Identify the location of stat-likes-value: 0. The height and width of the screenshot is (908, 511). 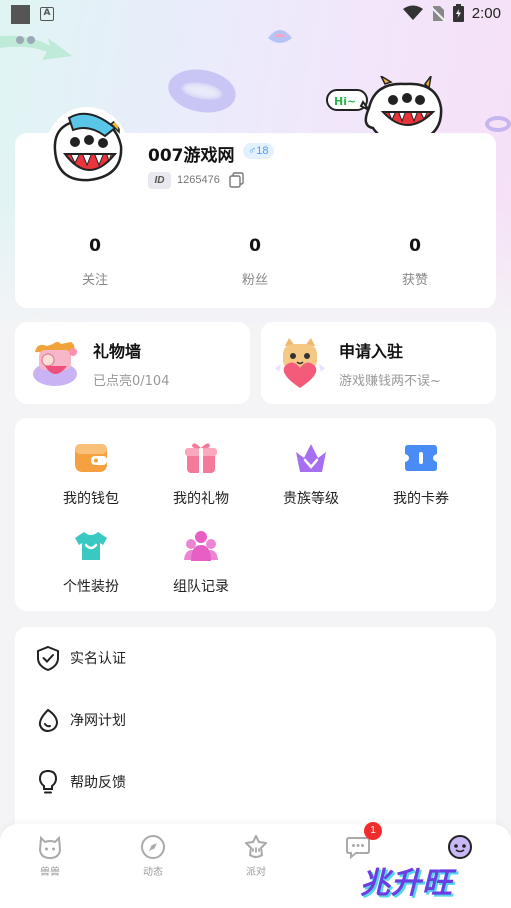
(415, 246).